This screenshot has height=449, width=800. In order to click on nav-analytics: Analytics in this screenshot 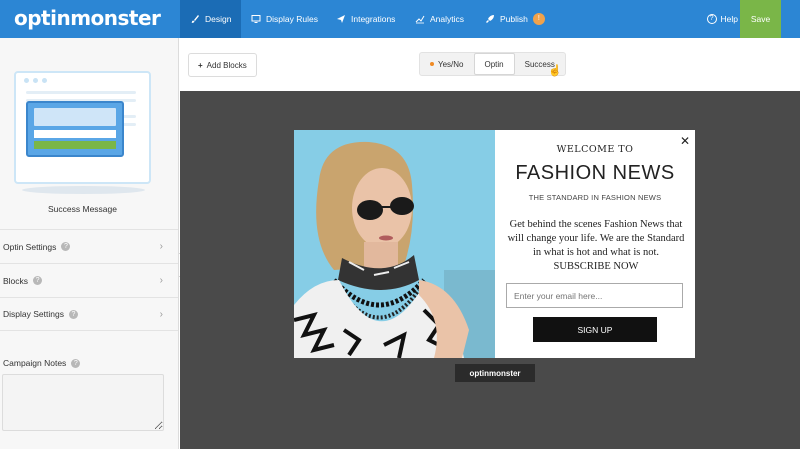, I will do `click(439, 19)`.